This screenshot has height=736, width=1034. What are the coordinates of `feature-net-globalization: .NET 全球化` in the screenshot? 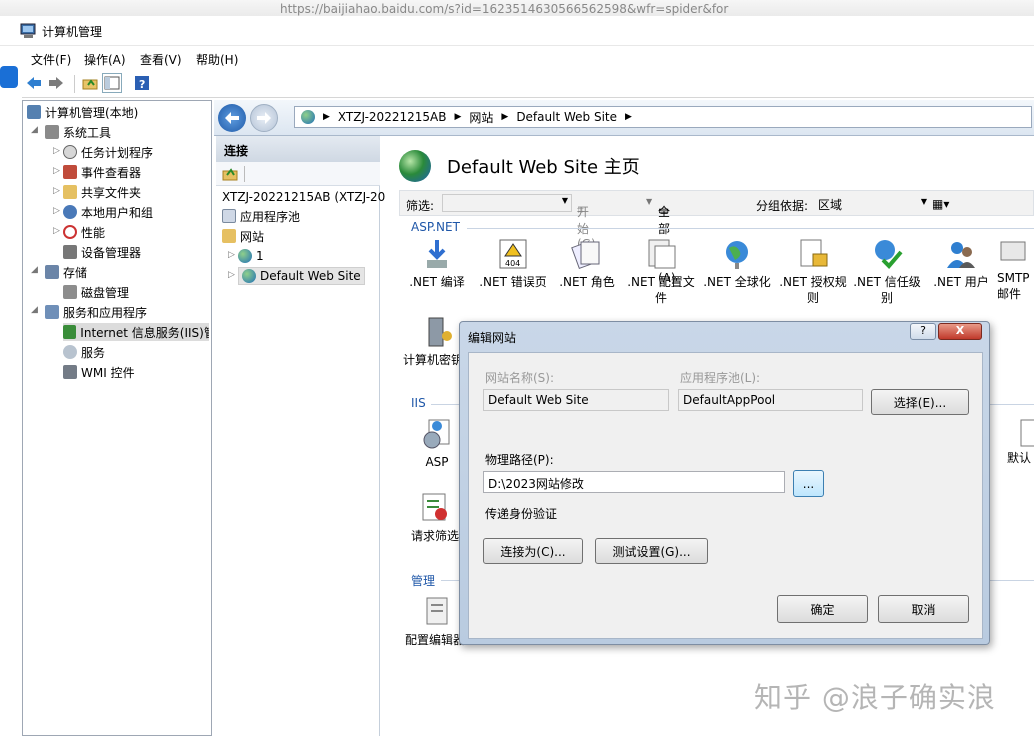 It's located at (737, 264).